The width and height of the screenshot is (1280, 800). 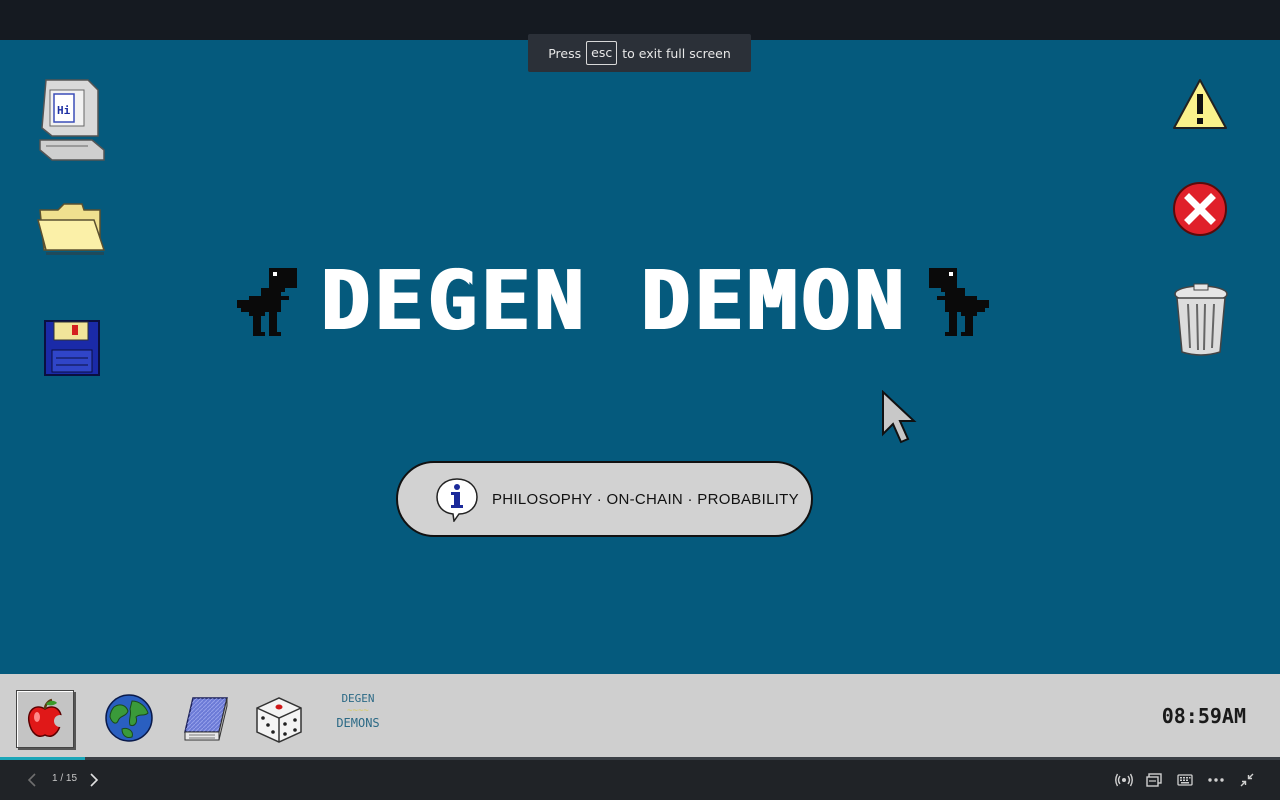 I want to click on fullscreen-toast: Press esc to exit full screen, so click(x=639, y=53).